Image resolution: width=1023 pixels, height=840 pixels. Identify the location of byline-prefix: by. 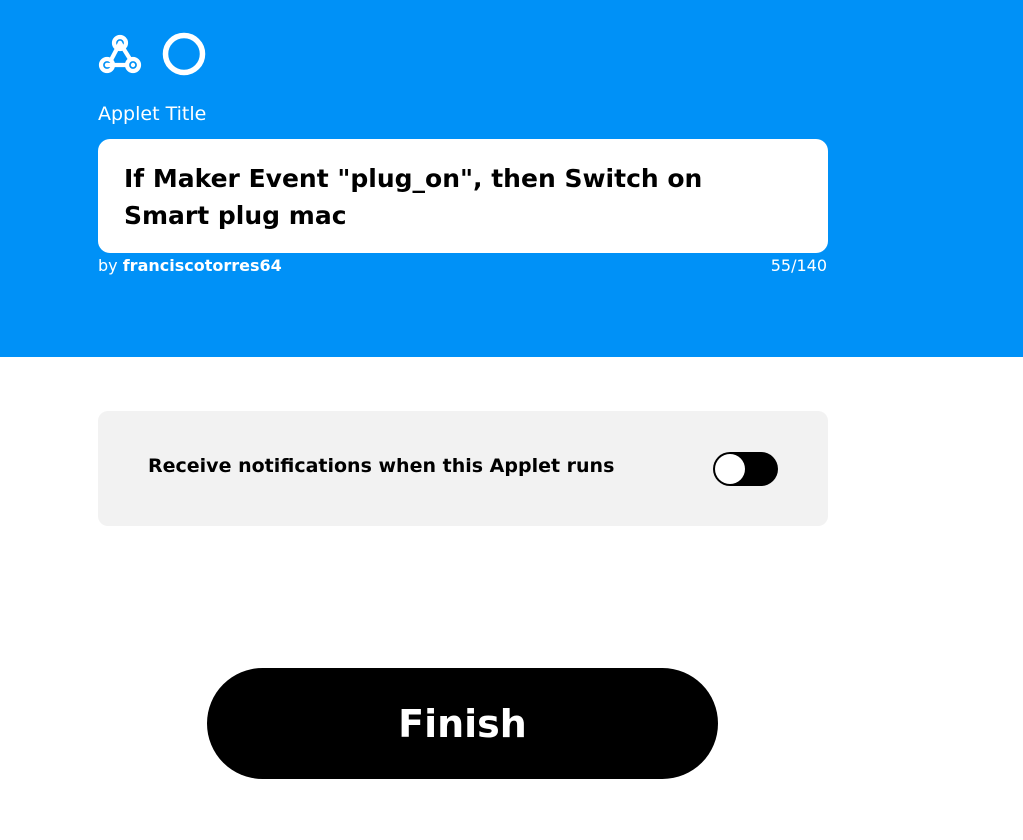
(108, 265).